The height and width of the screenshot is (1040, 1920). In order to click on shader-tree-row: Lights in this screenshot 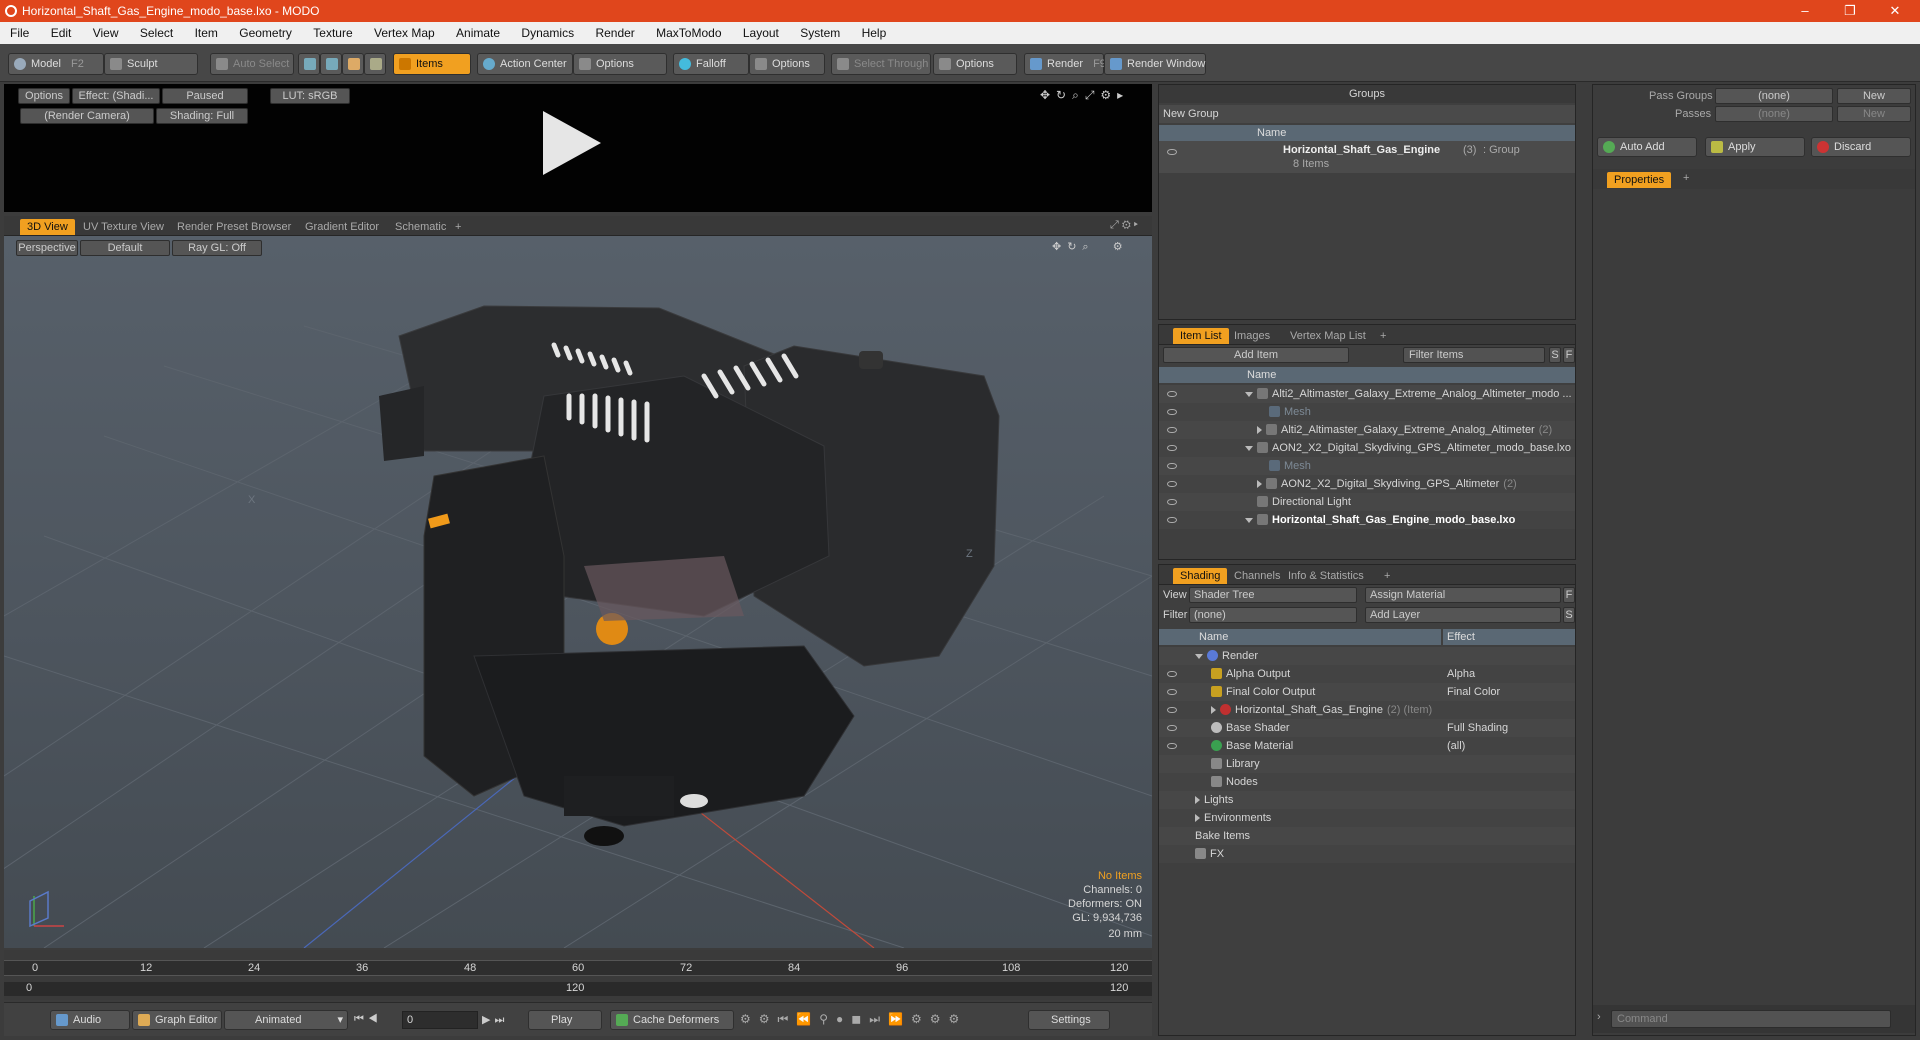, I will do `click(1367, 800)`.